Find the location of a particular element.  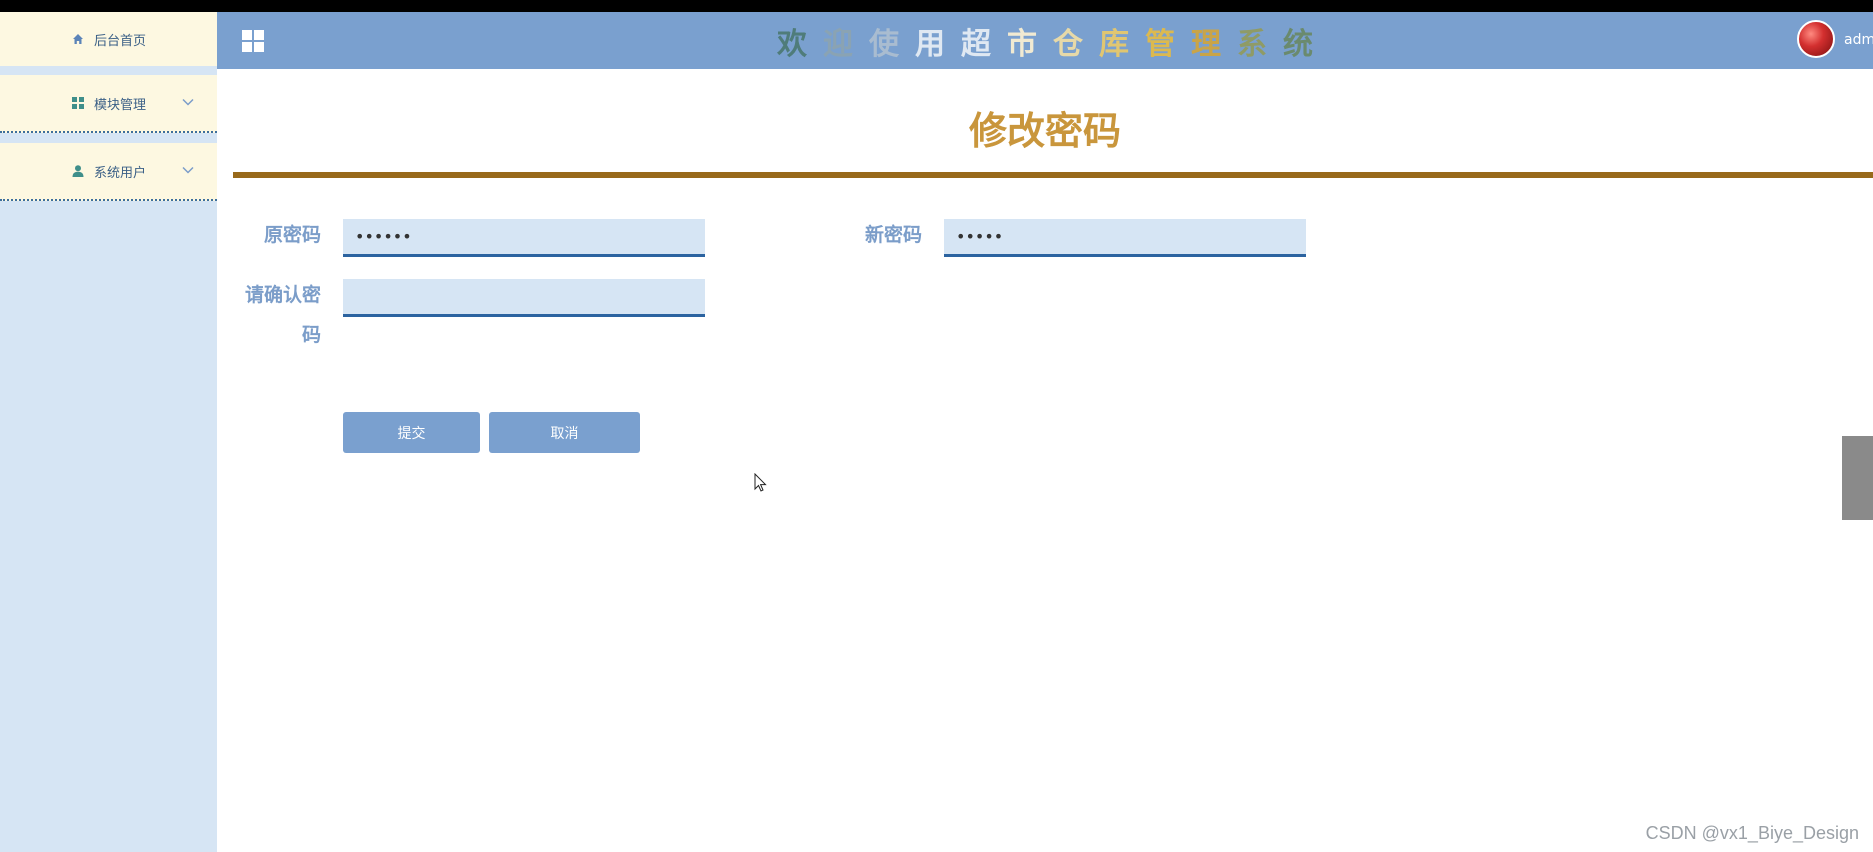

welcome-char: 统 is located at coordinates (1298, 44).